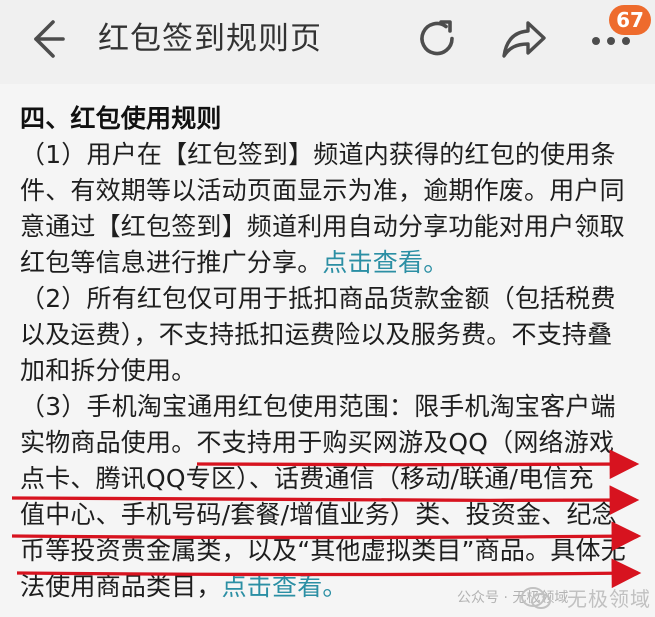 The width and height of the screenshot is (655, 617). Describe the element at coordinates (317, 442) in the screenshot. I see `rule-line-9: 实物商品使用。不支持用于购买网游及QQ（网络游戏` at that location.